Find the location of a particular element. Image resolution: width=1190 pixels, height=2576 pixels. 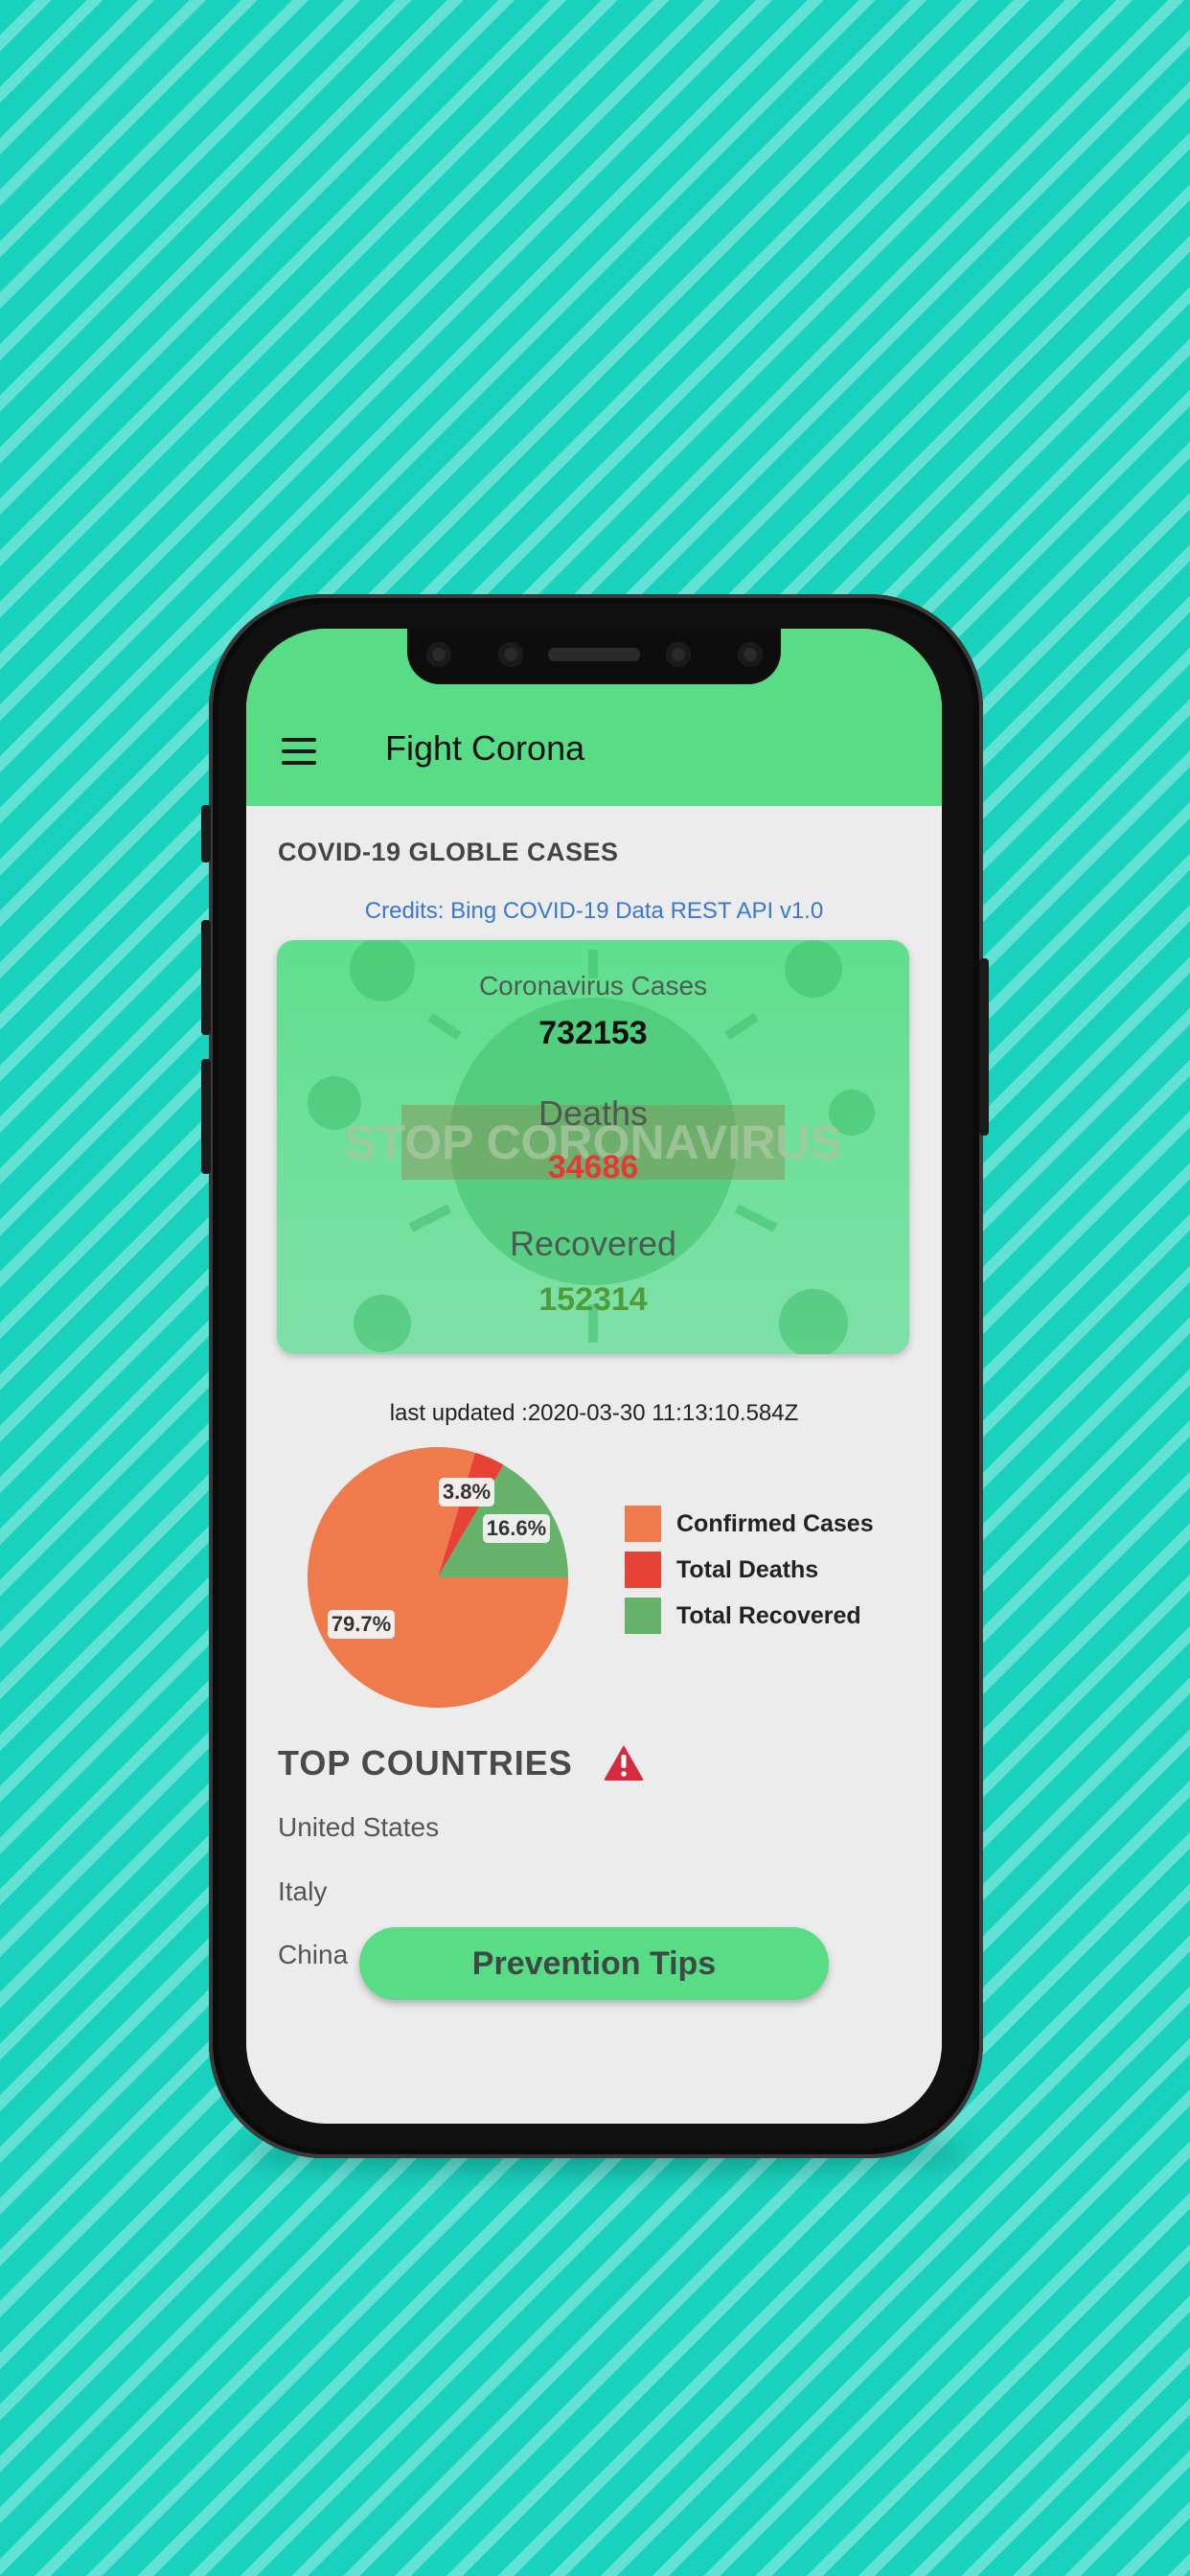

legend-label: Total Recovered is located at coordinates (769, 1615).